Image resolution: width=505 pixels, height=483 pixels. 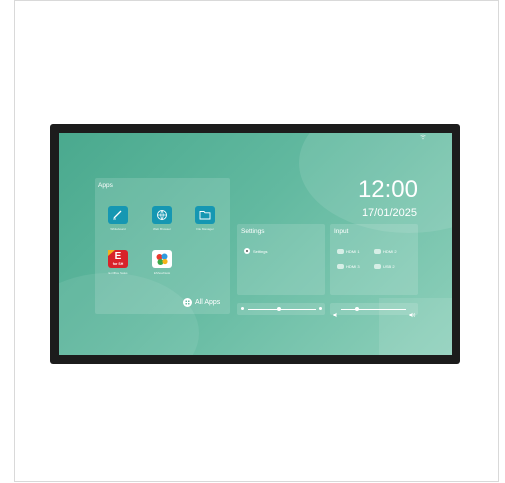 What do you see at coordinates (162, 259) in the screenshot?
I see `multicolor-dots-icon` at bounding box center [162, 259].